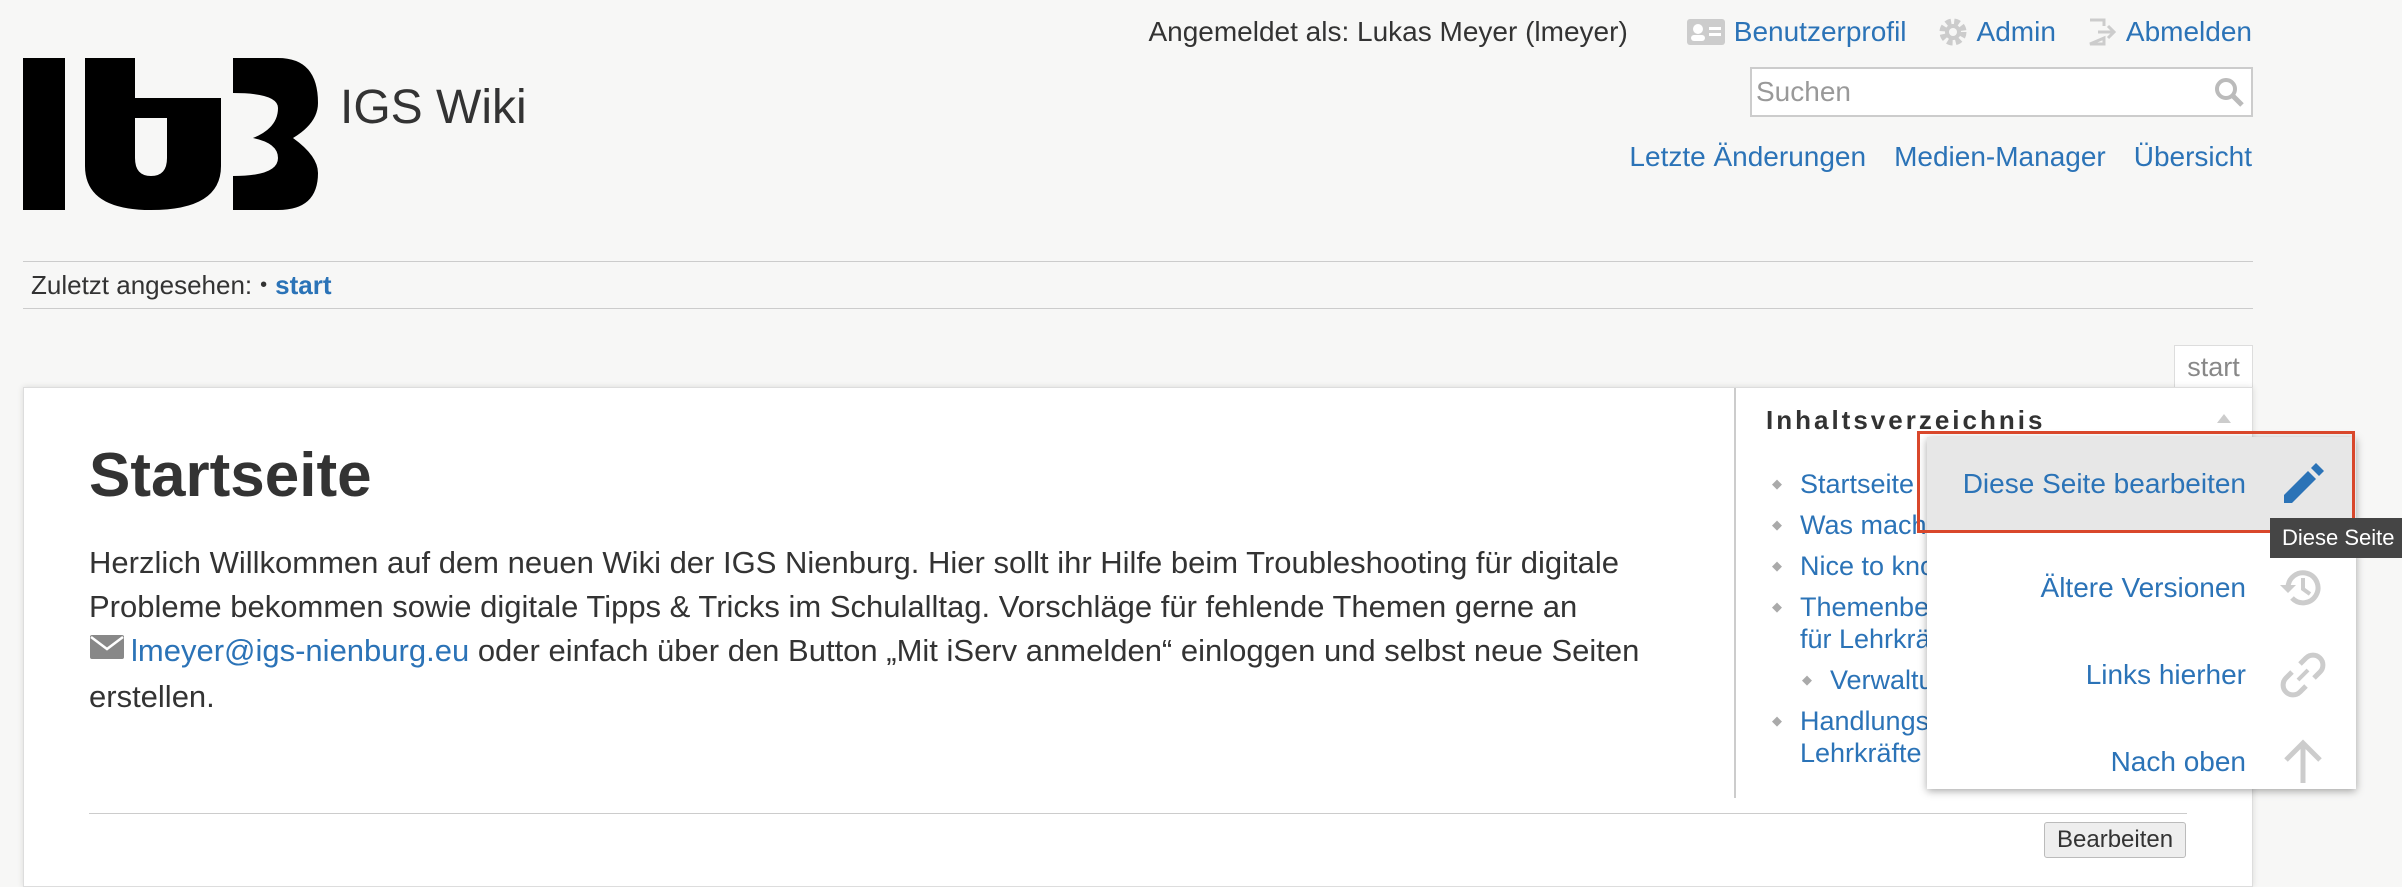  What do you see at coordinates (2303, 761) in the screenshot?
I see `arrow-up-icon` at bounding box center [2303, 761].